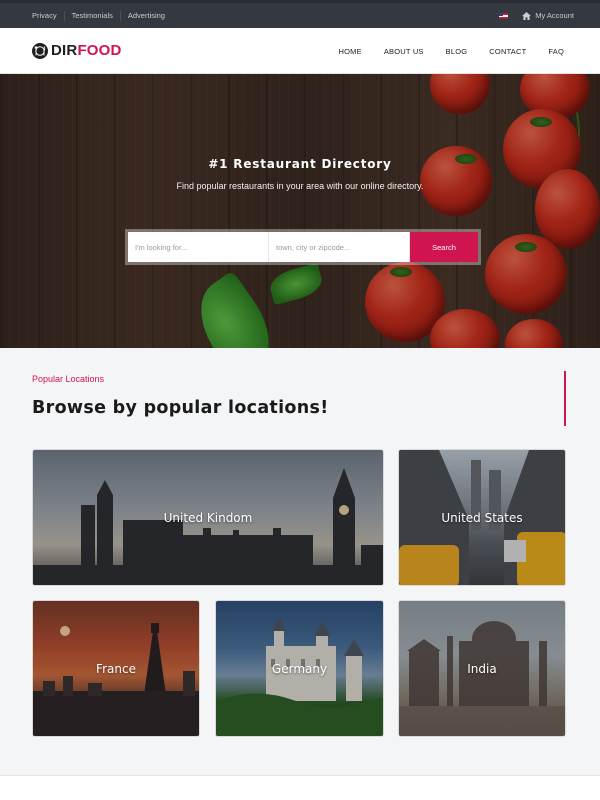  I want to click on top-links: Privacy Testimonials Advertising, so click(102, 15).